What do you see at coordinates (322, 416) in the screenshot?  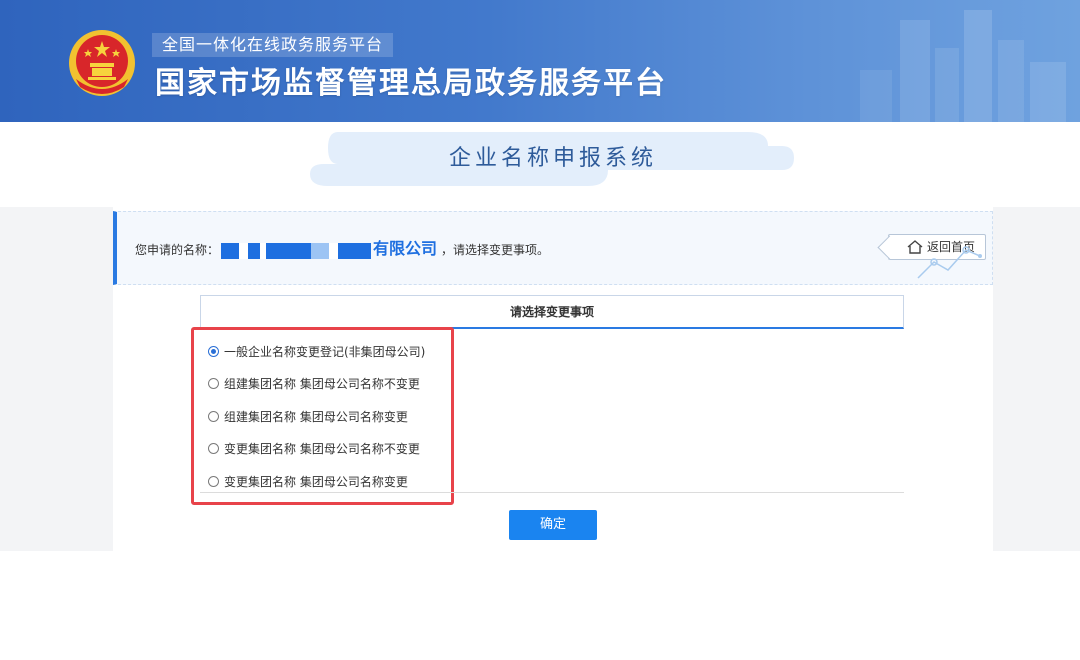 I see `options-highlight-box` at bounding box center [322, 416].